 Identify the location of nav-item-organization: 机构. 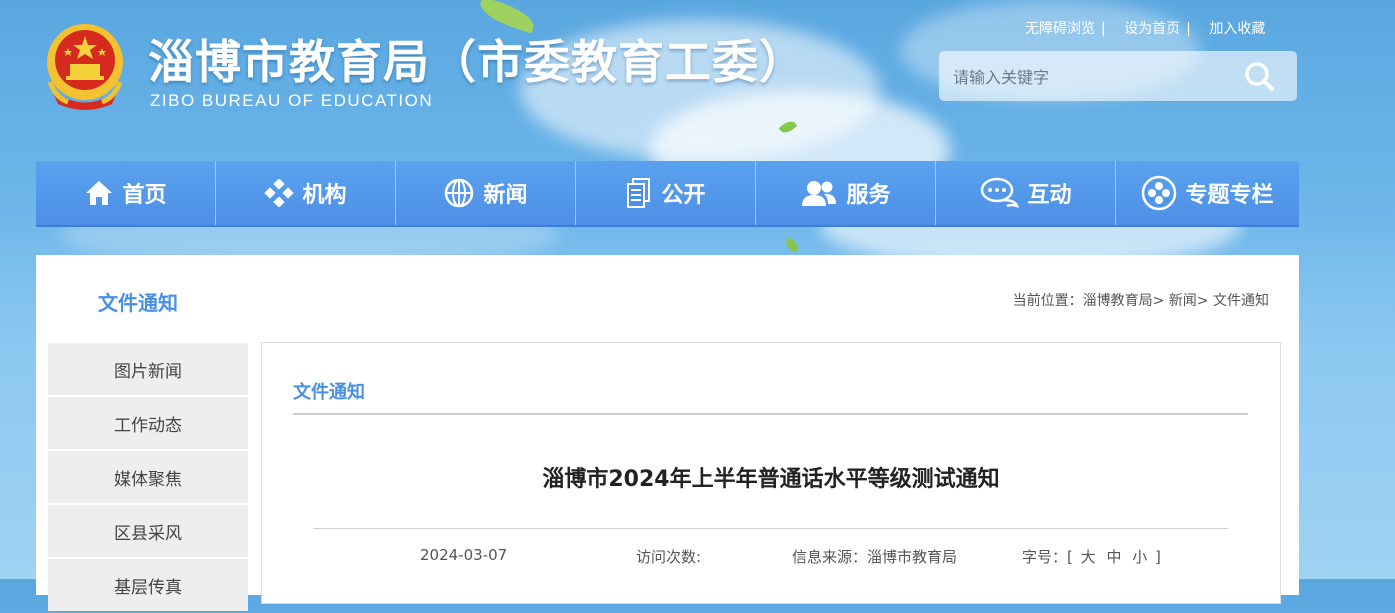
(306, 193).